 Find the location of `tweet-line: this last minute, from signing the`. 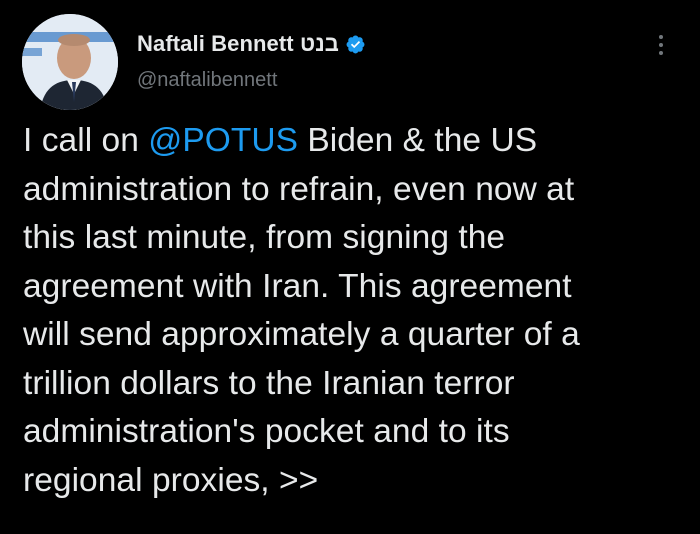

tweet-line: this last minute, from signing the is located at coordinates (264, 237).